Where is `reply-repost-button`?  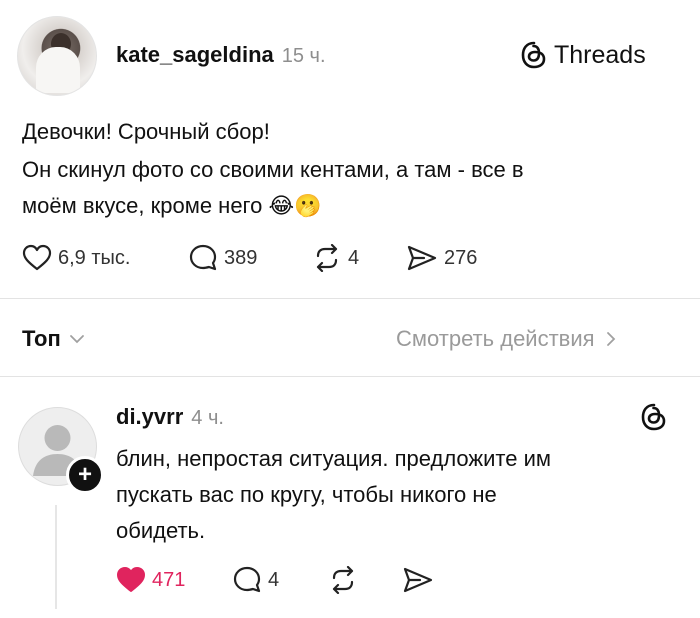
reply-repost-button is located at coordinates (343, 580).